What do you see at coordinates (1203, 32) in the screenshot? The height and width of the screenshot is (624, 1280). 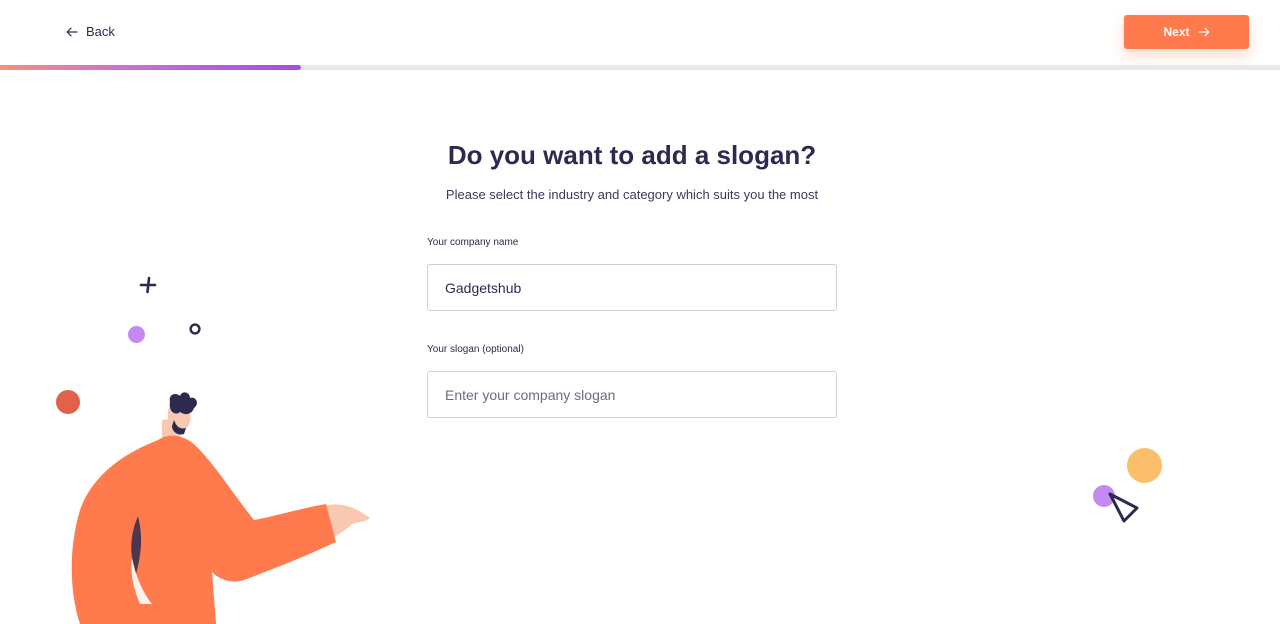 I see `arrow-right-icon` at bounding box center [1203, 32].